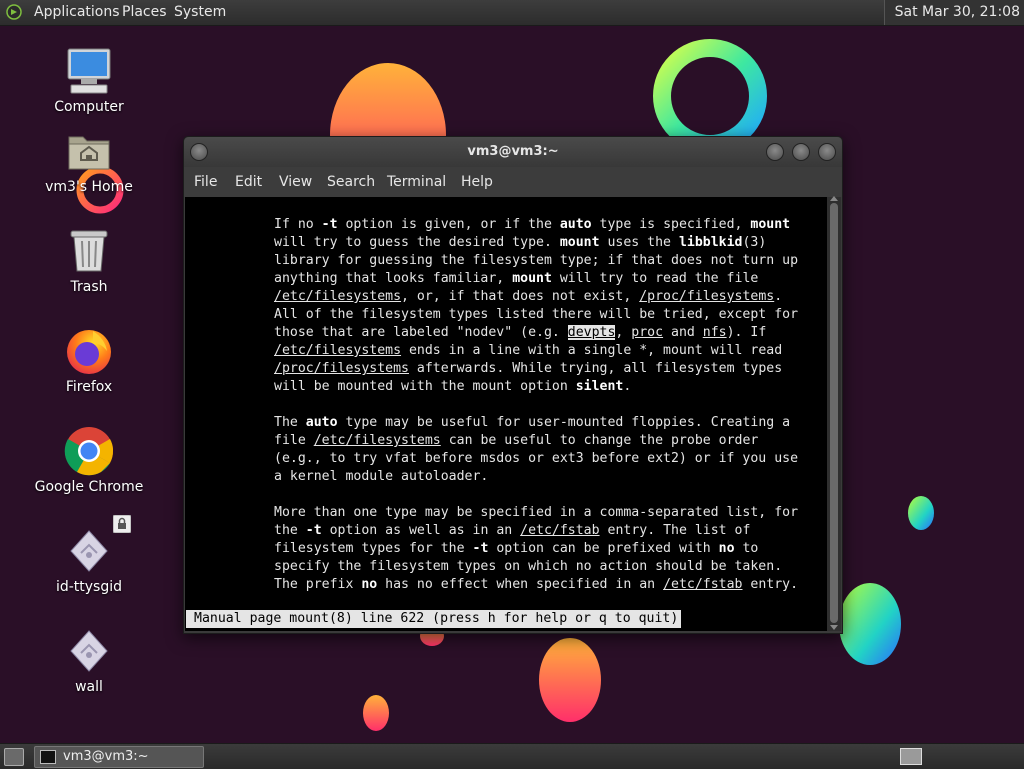 The width and height of the screenshot is (1024, 769). I want to click on trash-icon, so click(89, 251).